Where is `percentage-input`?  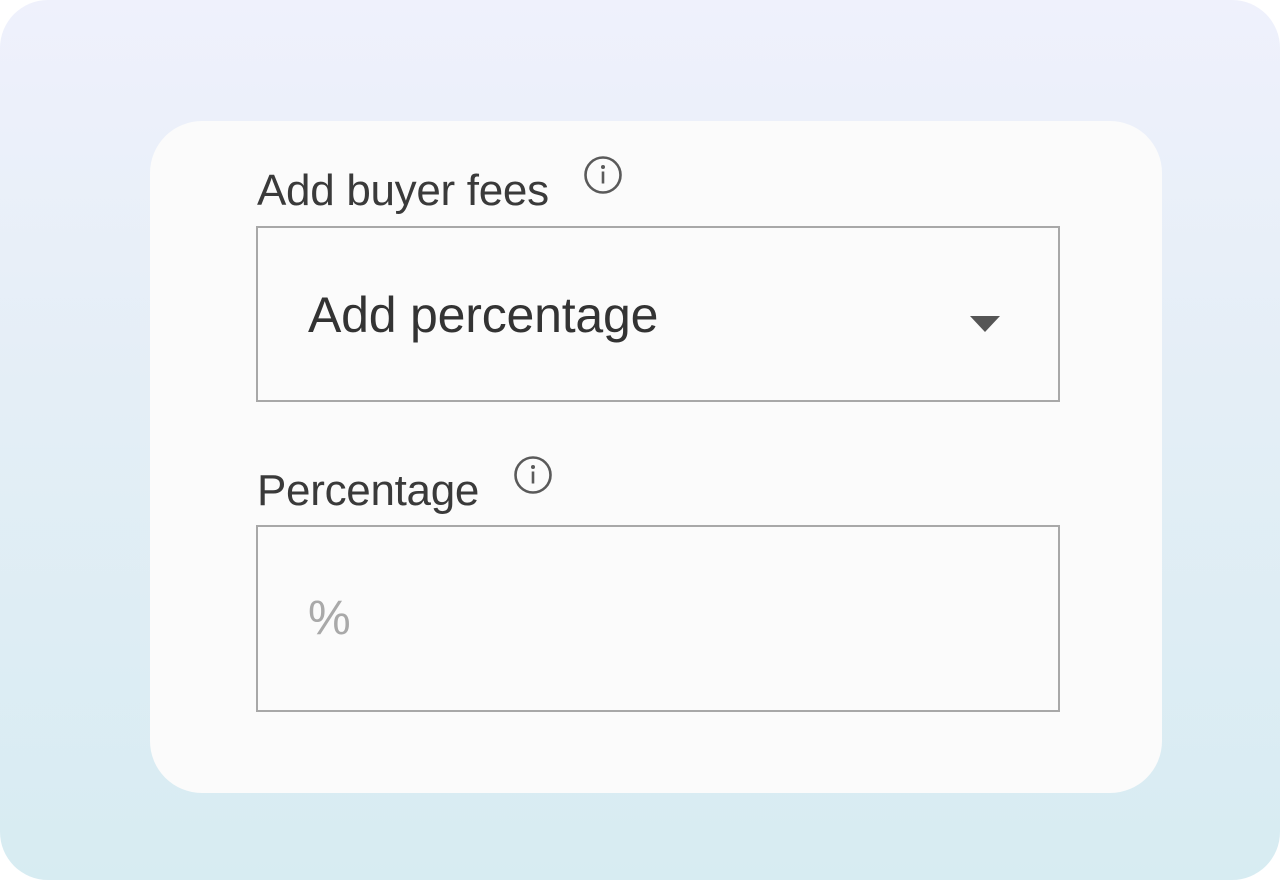
percentage-input is located at coordinates (658, 618).